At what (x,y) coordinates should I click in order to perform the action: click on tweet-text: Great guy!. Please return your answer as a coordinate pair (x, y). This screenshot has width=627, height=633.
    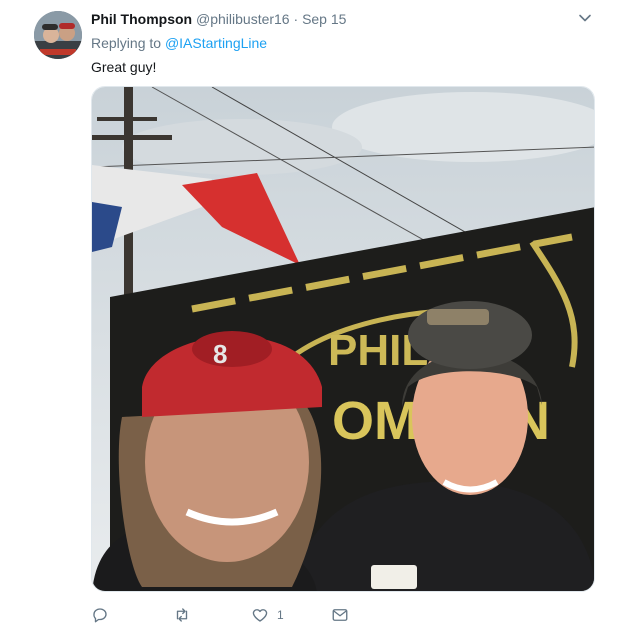
    Looking at the image, I should click on (124, 67).